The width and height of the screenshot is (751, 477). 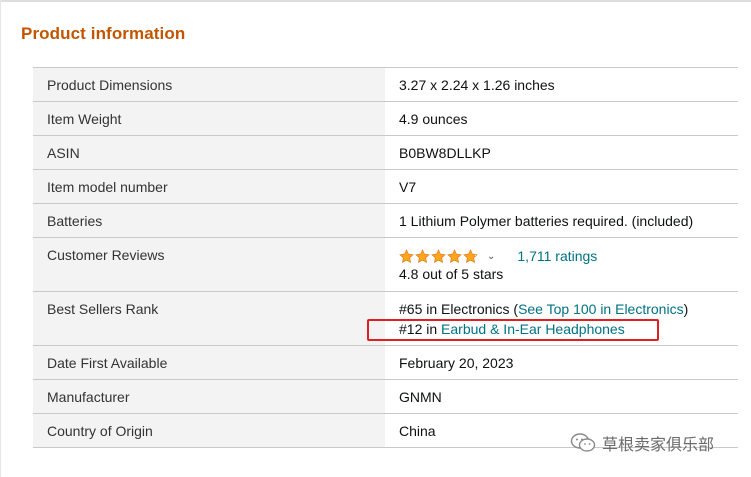 What do you see at coordinates (456, 363) in the screenshot?
I see `row-value: February 20, 2023` at bounding box center [456, 363].